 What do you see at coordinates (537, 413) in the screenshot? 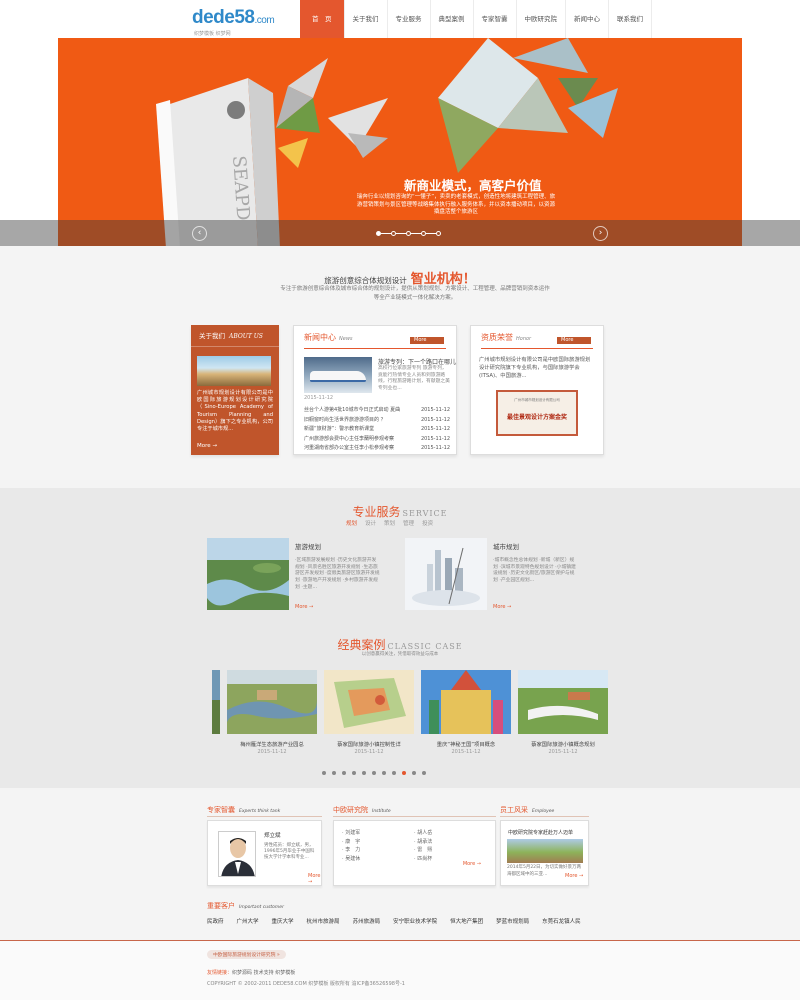
I see `certificate-image: 广州市城市规划设计有限公司 最佳景观设计方案金奖` at bounding box center [537, 413].